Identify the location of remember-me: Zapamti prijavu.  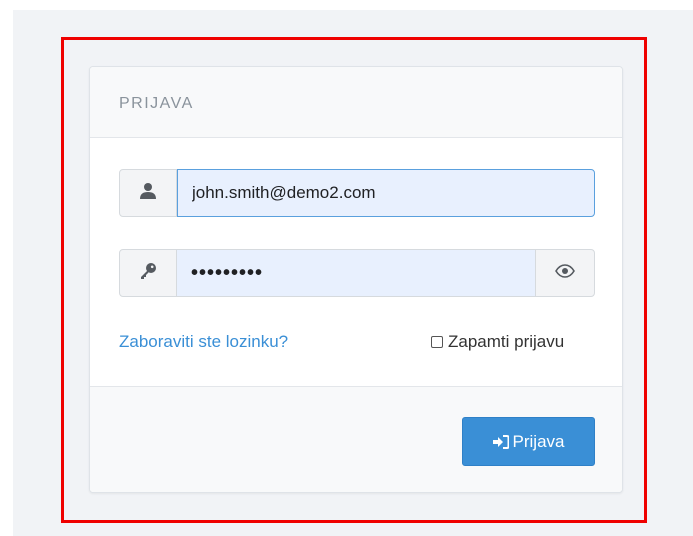
(497, 342).